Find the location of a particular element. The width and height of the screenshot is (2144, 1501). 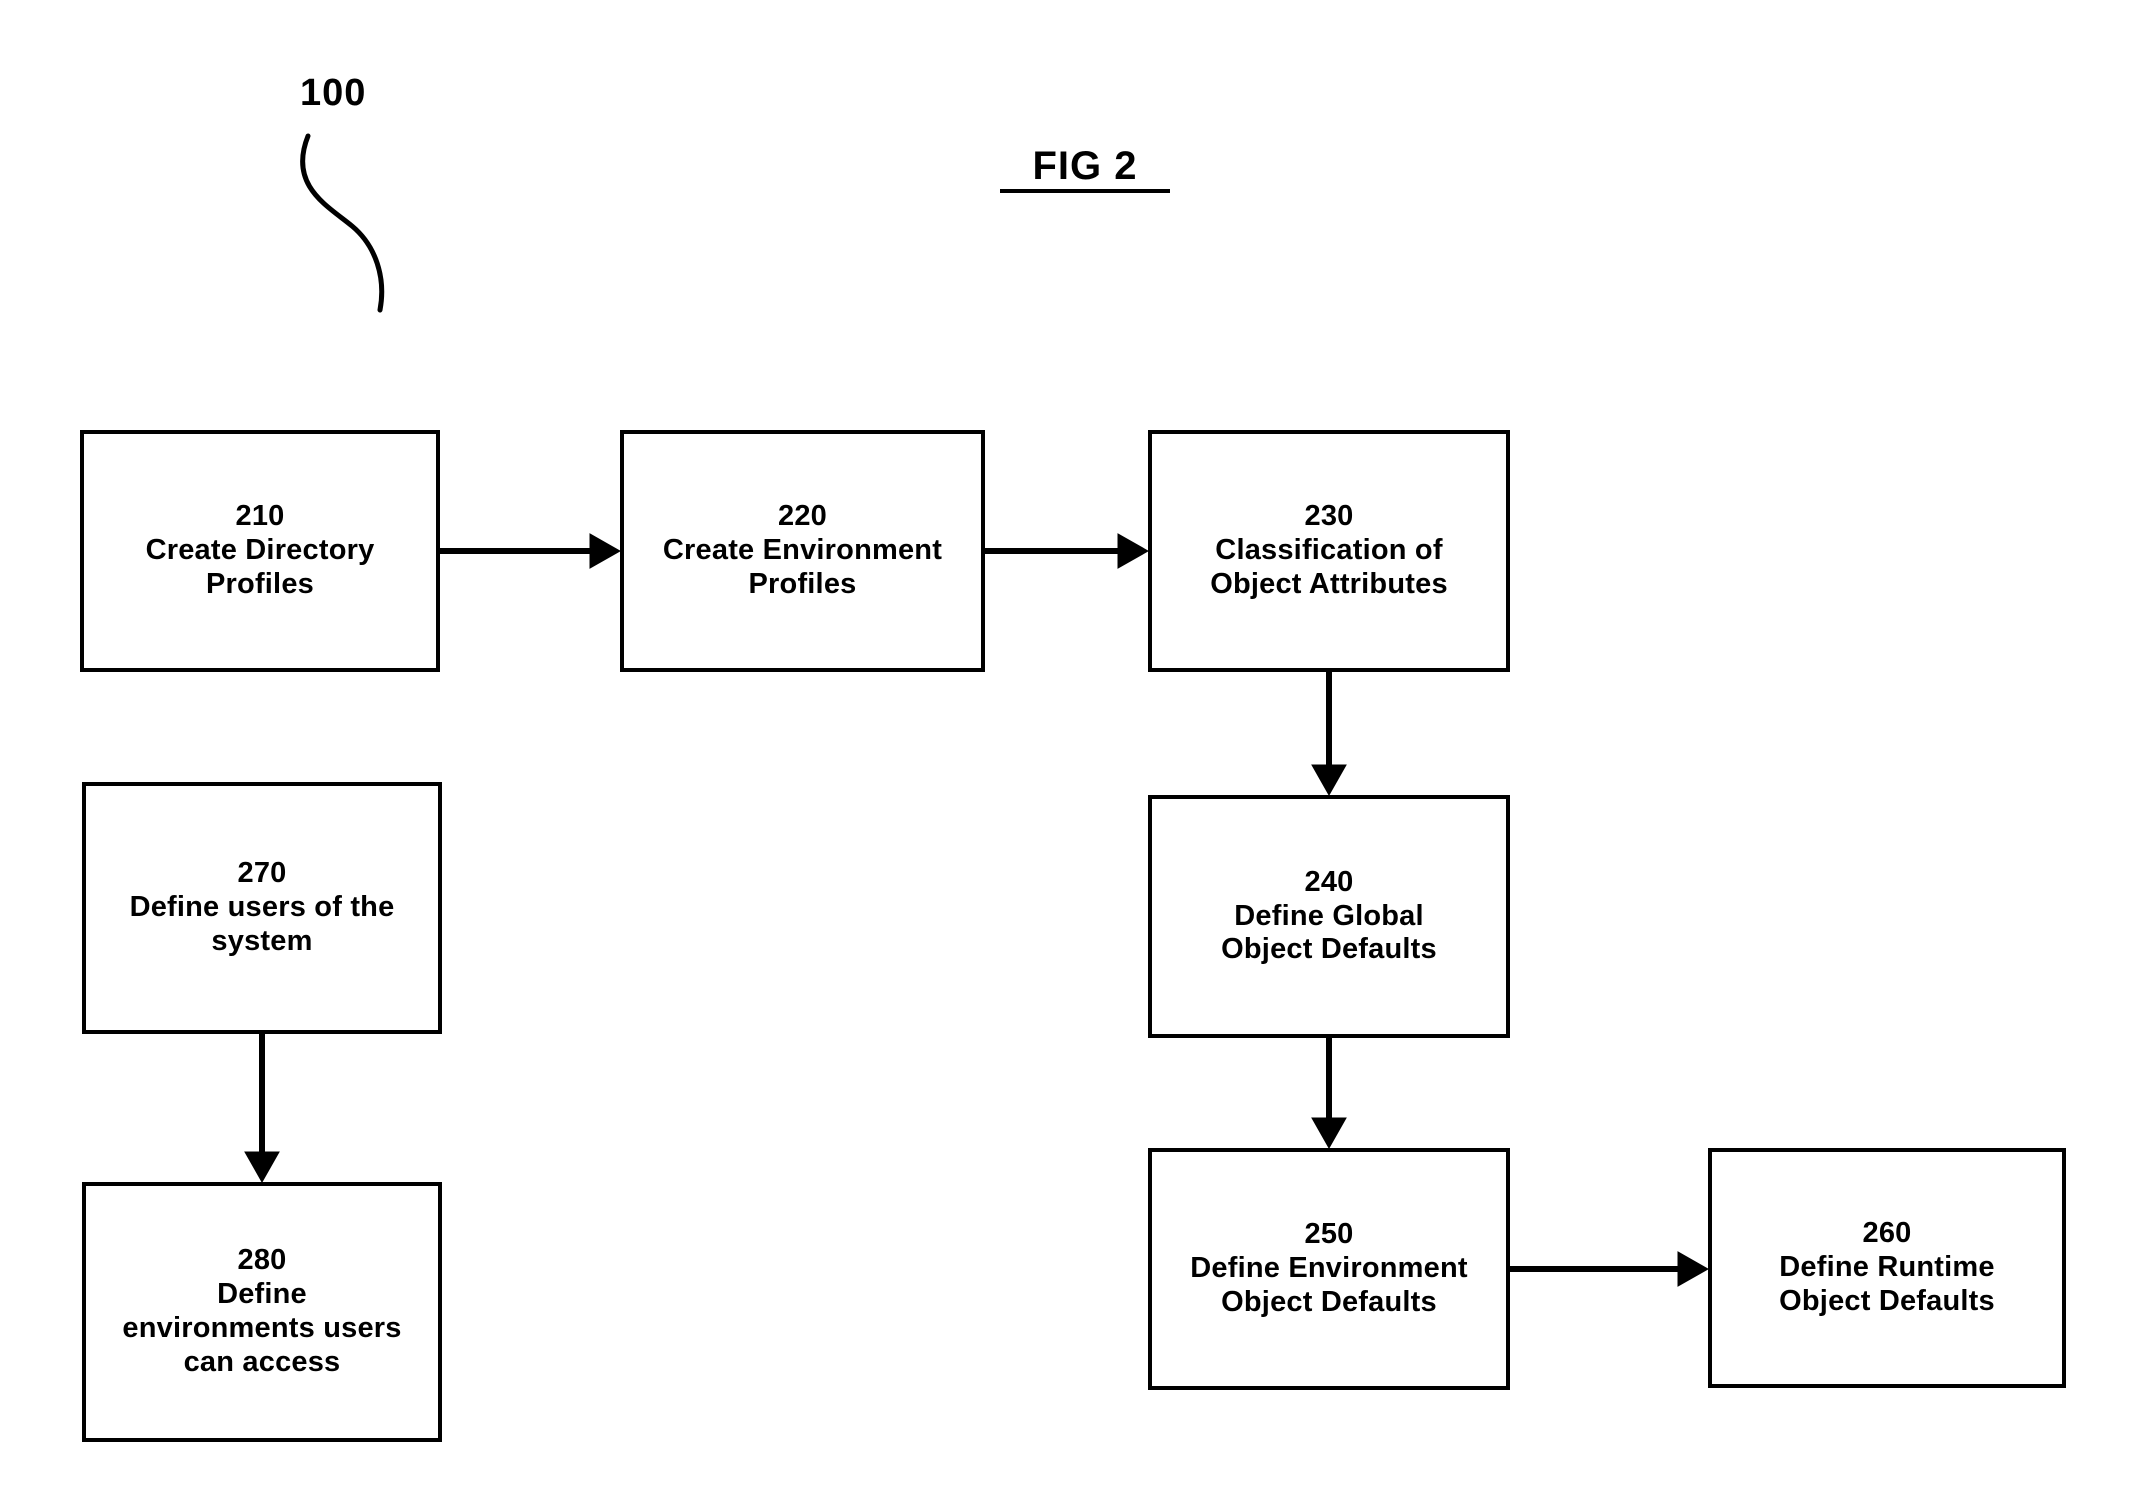

process-box-240-label: 240 Define Global Object Defaults is located at coordinates (1329, 915).